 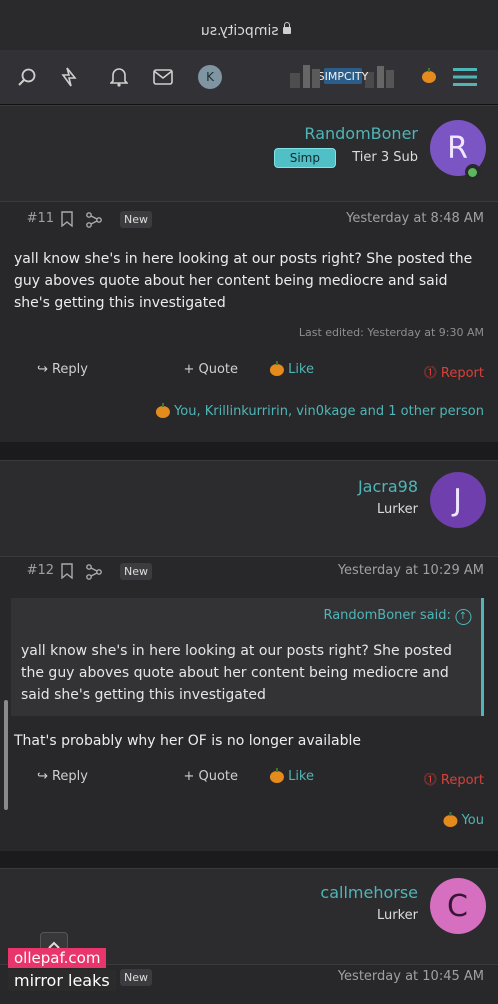 What do you see at coordinates (249, 31) in the screenshot?
I see `url-text: simpcity.su` at bounding box center [249, 31].